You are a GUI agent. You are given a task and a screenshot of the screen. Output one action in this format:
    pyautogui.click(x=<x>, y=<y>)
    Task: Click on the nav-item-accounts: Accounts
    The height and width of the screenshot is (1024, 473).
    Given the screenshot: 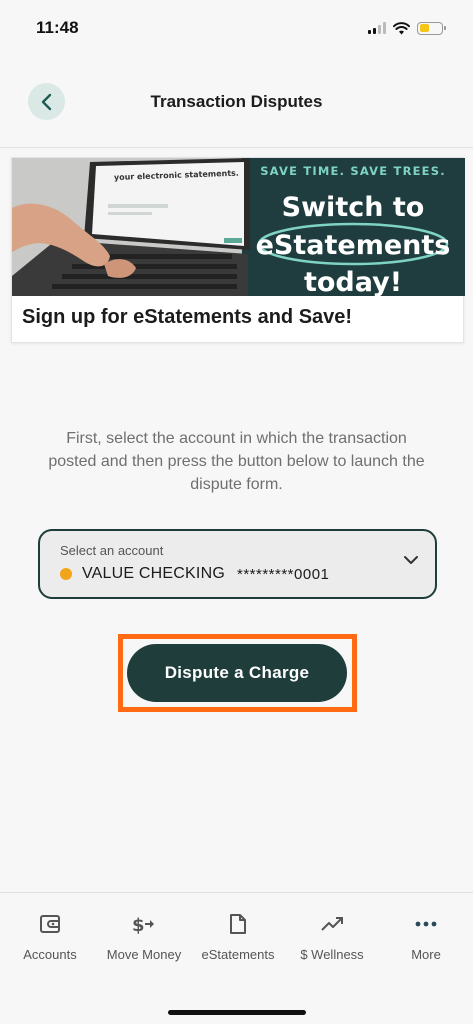 What is the action you would take?
    pyautogui.click(x=50, y=936)
    